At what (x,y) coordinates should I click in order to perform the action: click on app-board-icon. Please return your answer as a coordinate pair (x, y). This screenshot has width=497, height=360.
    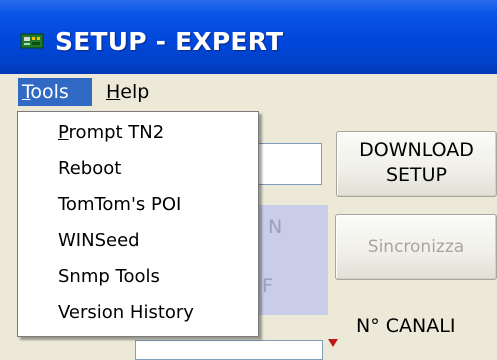
    Looking at the image, I should click on (32, 41).